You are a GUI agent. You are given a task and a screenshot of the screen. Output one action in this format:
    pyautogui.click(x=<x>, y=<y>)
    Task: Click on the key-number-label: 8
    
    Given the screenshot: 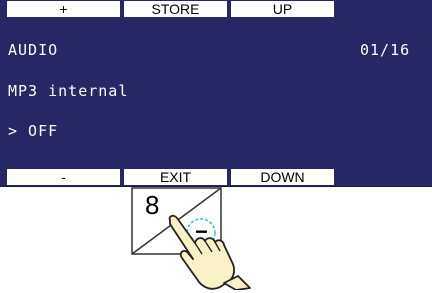 What is the action you would take?
    pyautogui.click(x=152, y=205)
    